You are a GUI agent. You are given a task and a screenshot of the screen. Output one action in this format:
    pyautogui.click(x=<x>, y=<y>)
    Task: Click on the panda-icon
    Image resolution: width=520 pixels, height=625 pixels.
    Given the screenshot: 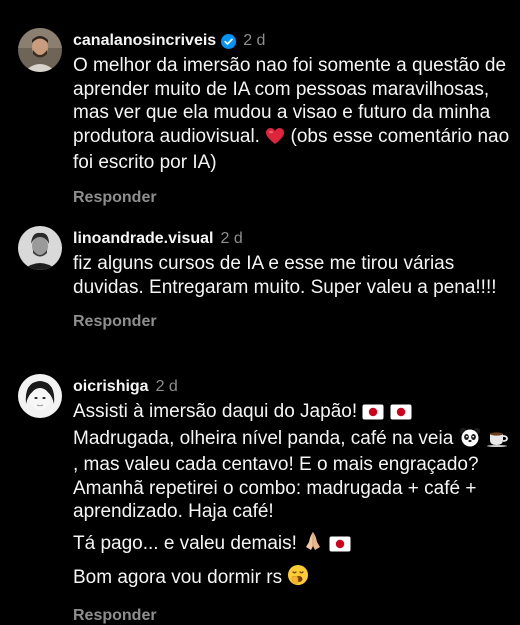 What is the action you would take?
    pyautogui.click(x=470, y=440)
    